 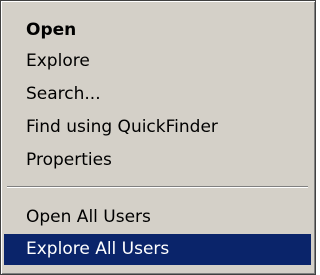 What do you see at coordinates (157, 160) in the screenshot?
I see `menu-item-properties: Properties` at bounding box center [157, 160].